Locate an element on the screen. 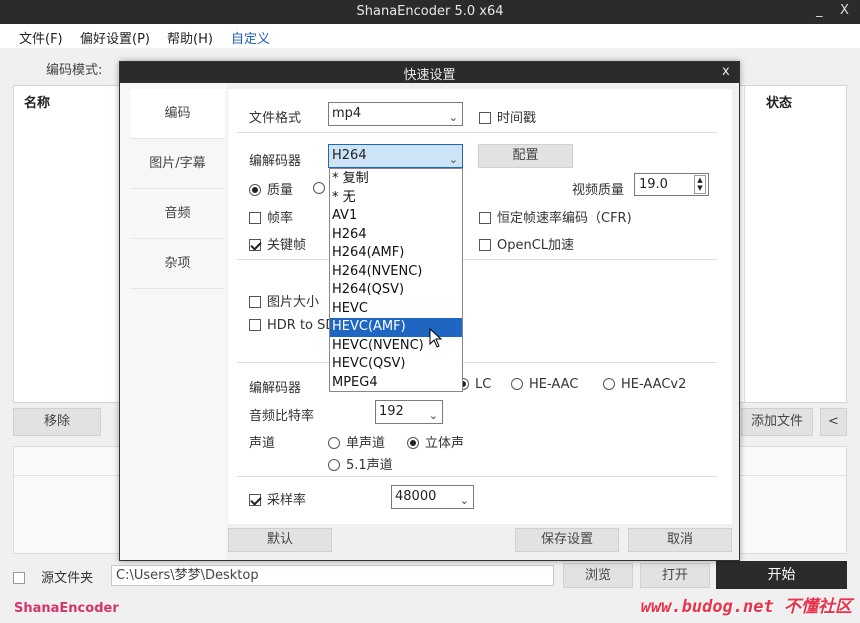 This screenshot has height=623, width=860. he-aacv2-radio is located at coordinates (609, 384).